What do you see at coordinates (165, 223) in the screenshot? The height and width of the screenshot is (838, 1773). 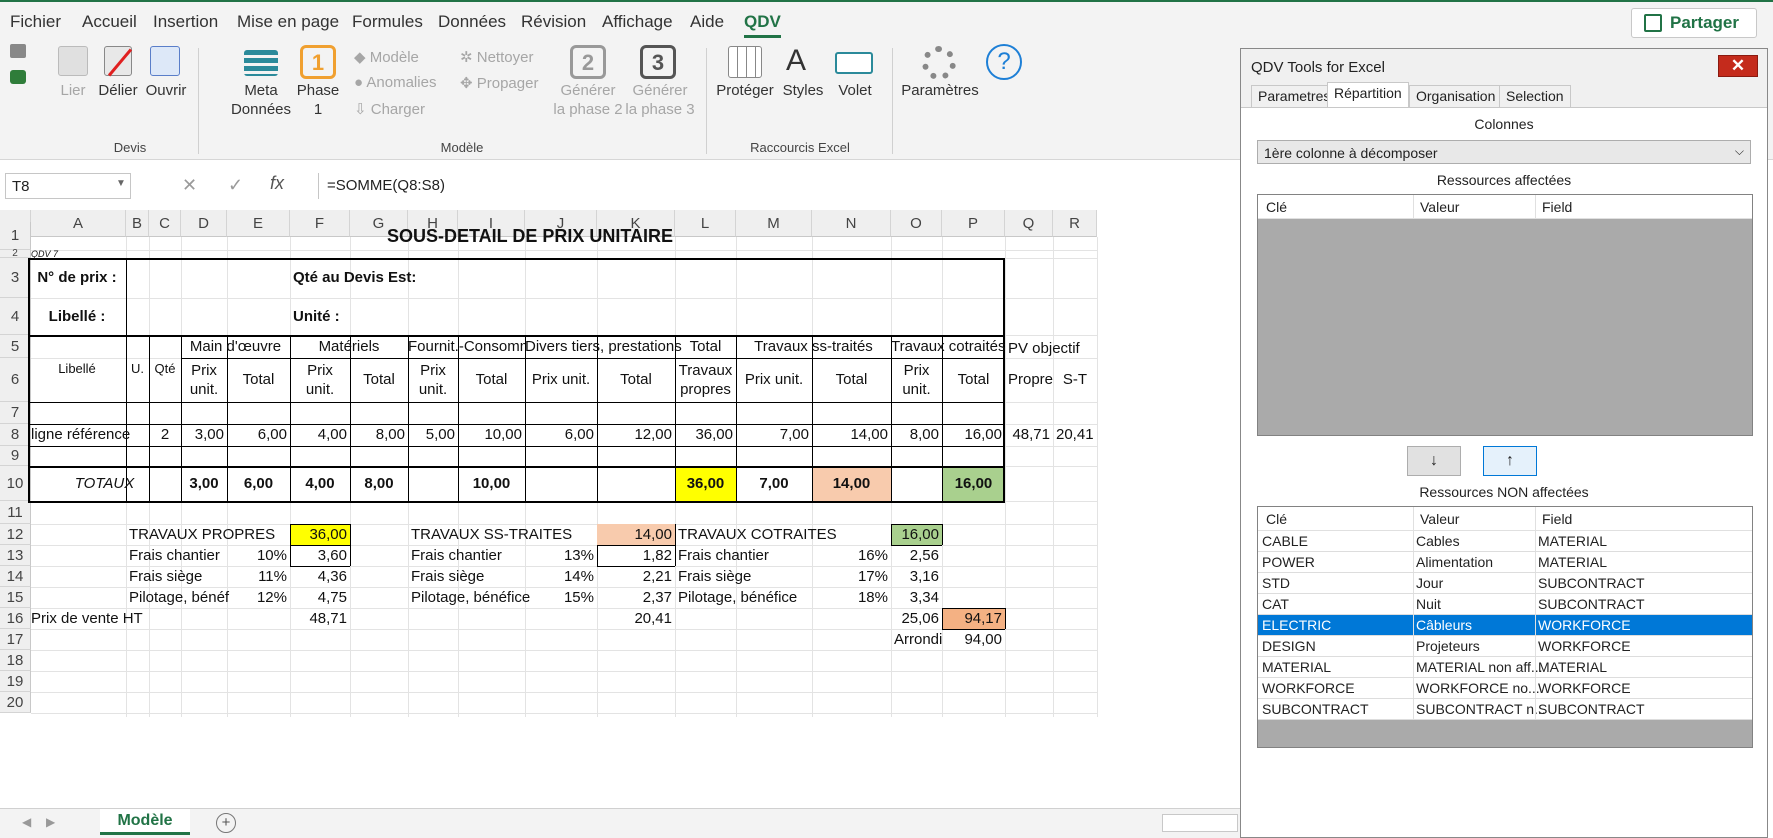 I see `column-header: C` at bounding box center [165, 223].